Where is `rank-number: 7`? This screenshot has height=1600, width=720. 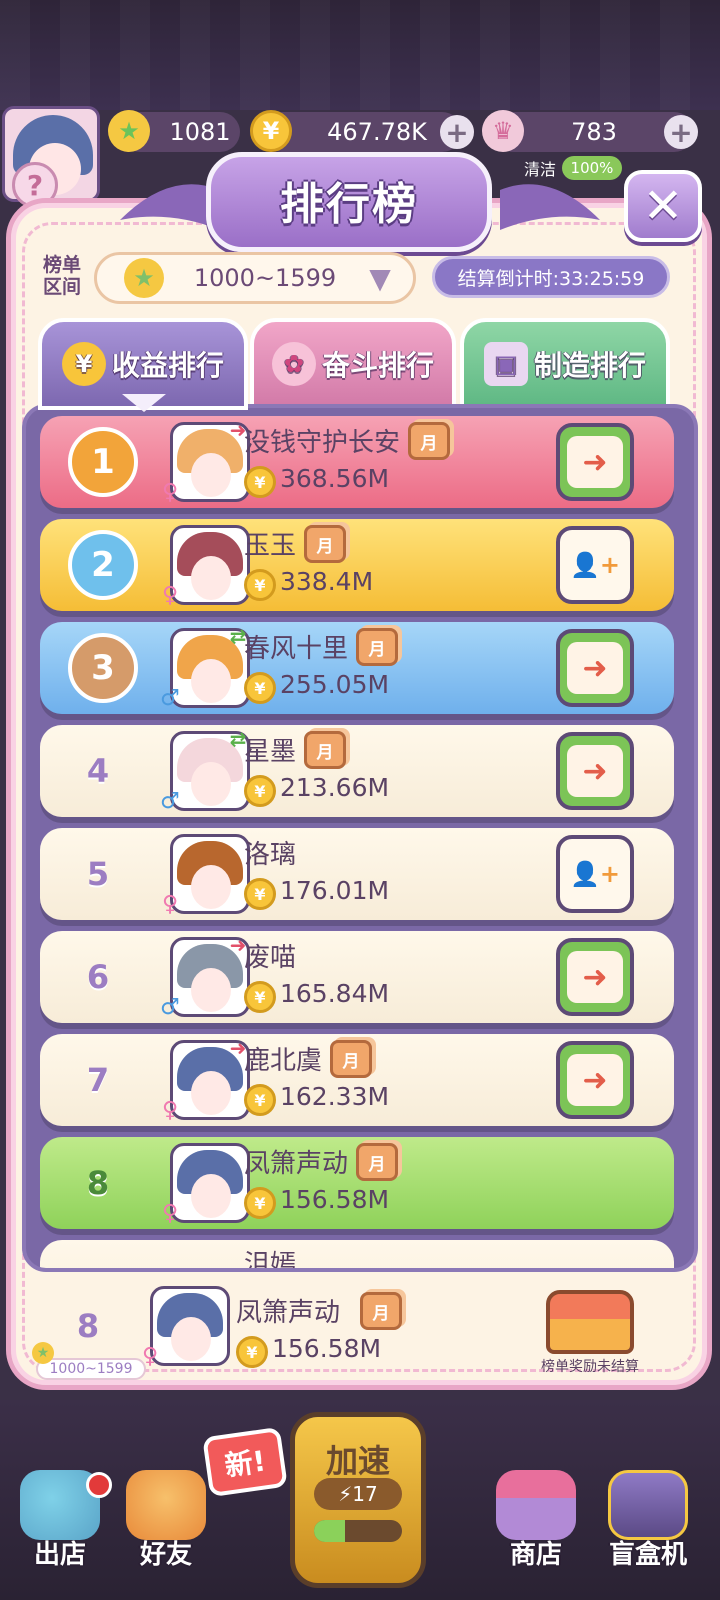
rank-number: 7 is located at coordinates (98, 1080).